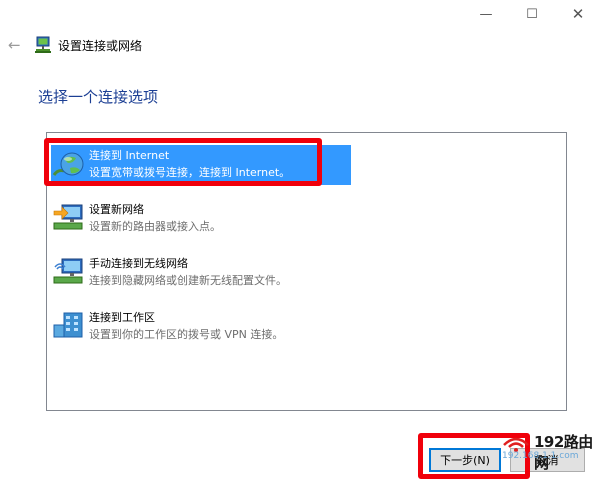  Describe the element at coordinates (116, 209) in the screenshot. I see `option-title: 设置新网络` at that location.